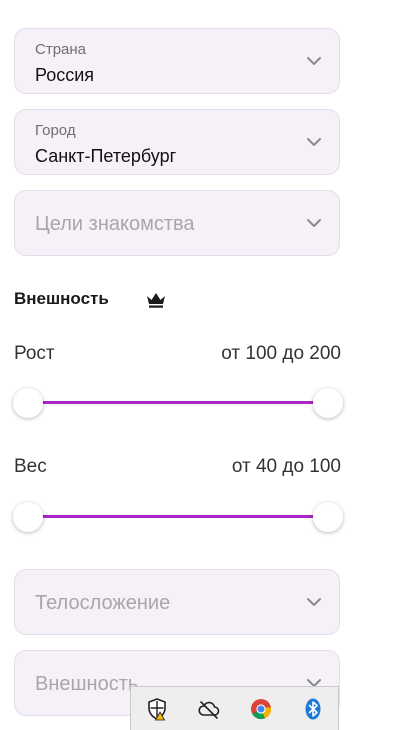 The width and height of the screenshot is (416, 730). Describe the element at coordinates (28, 403) in the screenshot. I see `height-min-thumb` at that location.